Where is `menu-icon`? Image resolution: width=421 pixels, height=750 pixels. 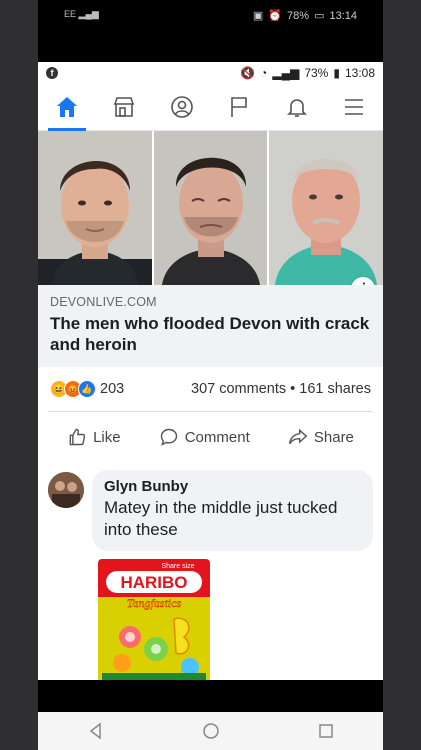 menu-icon is located at coordinates (354, 107).